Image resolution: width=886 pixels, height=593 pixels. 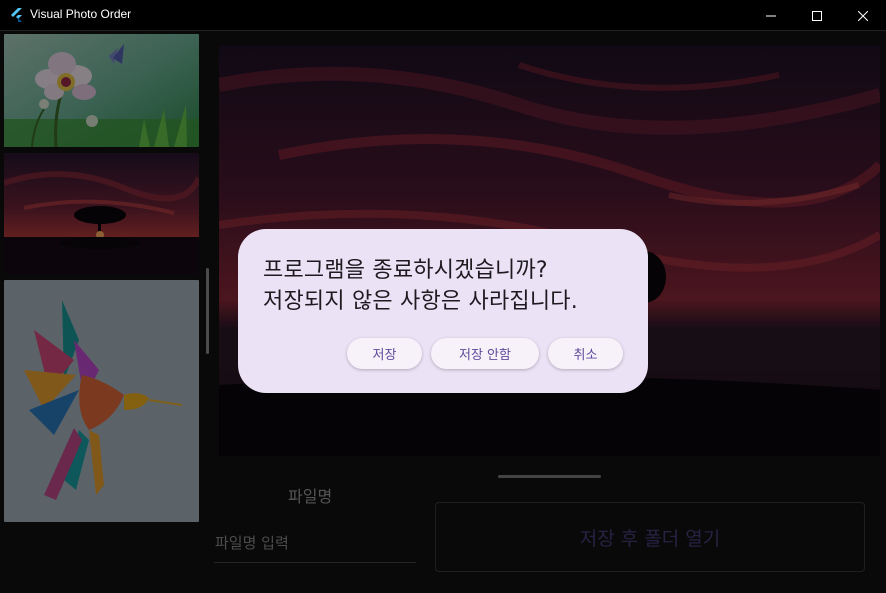 I want to click on minimize-button, so click(x=771, y=15).